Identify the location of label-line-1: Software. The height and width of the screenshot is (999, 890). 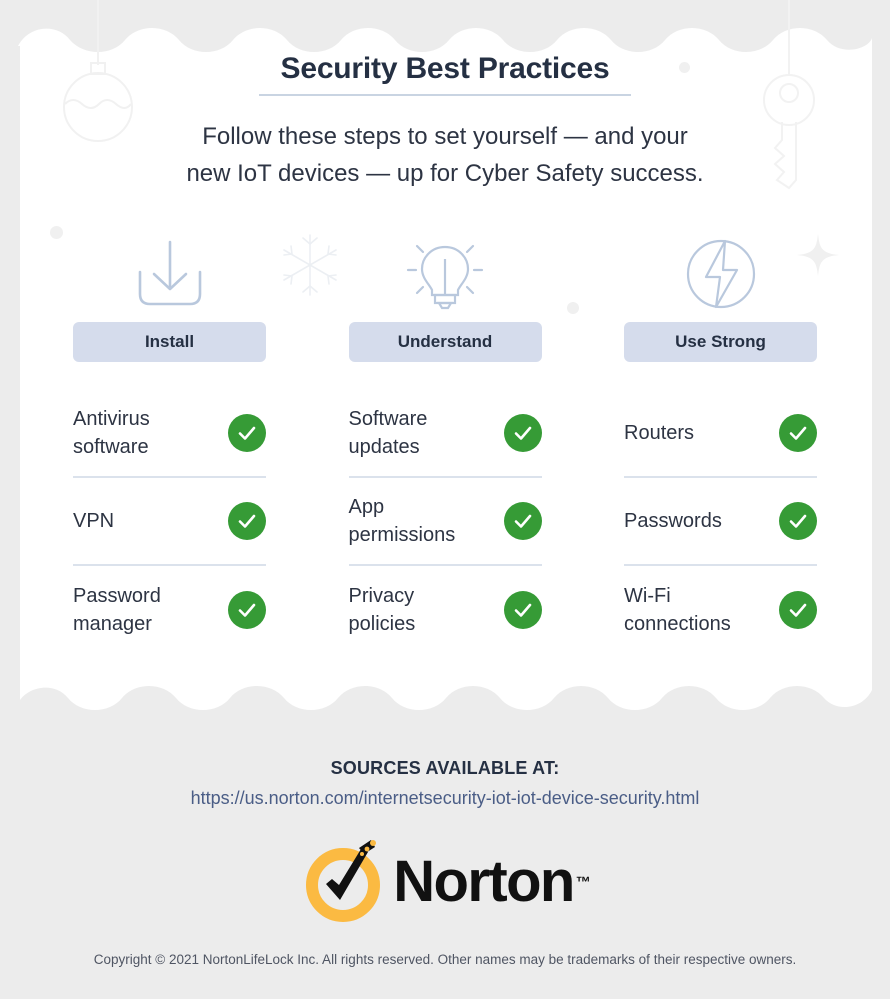
(388, 419).